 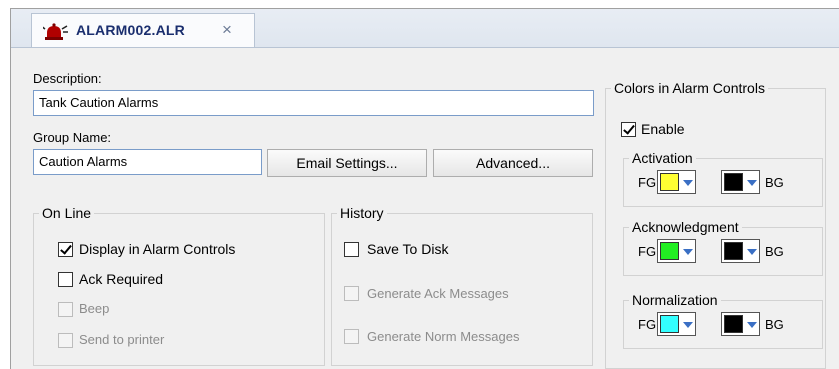 I want to click on acknowledgment-legend: Acknowledgment, so click(x=685, y=227).